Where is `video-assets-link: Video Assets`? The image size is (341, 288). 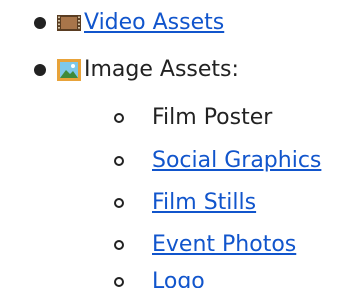
video-assets-link: Video Assets is located at coordinates (154, 23).